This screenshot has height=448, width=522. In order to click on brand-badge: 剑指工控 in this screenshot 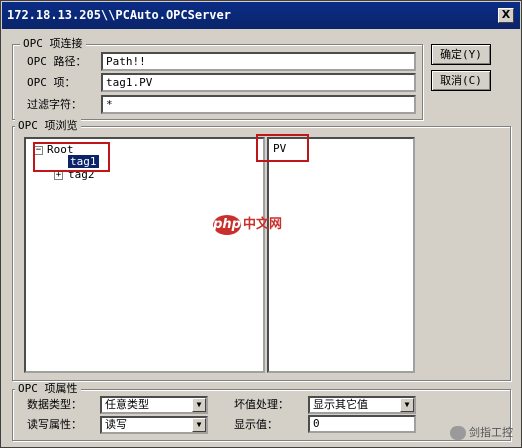, I will do `click(481, 432)`.